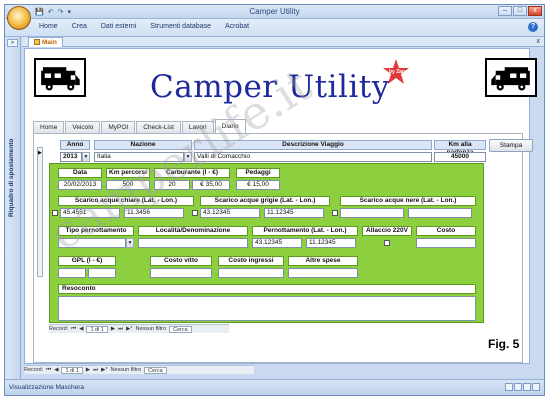 The width and height of the screenshot is (549, 400). I want to click on main-new-record-button: ▶*, so click(104, 370).